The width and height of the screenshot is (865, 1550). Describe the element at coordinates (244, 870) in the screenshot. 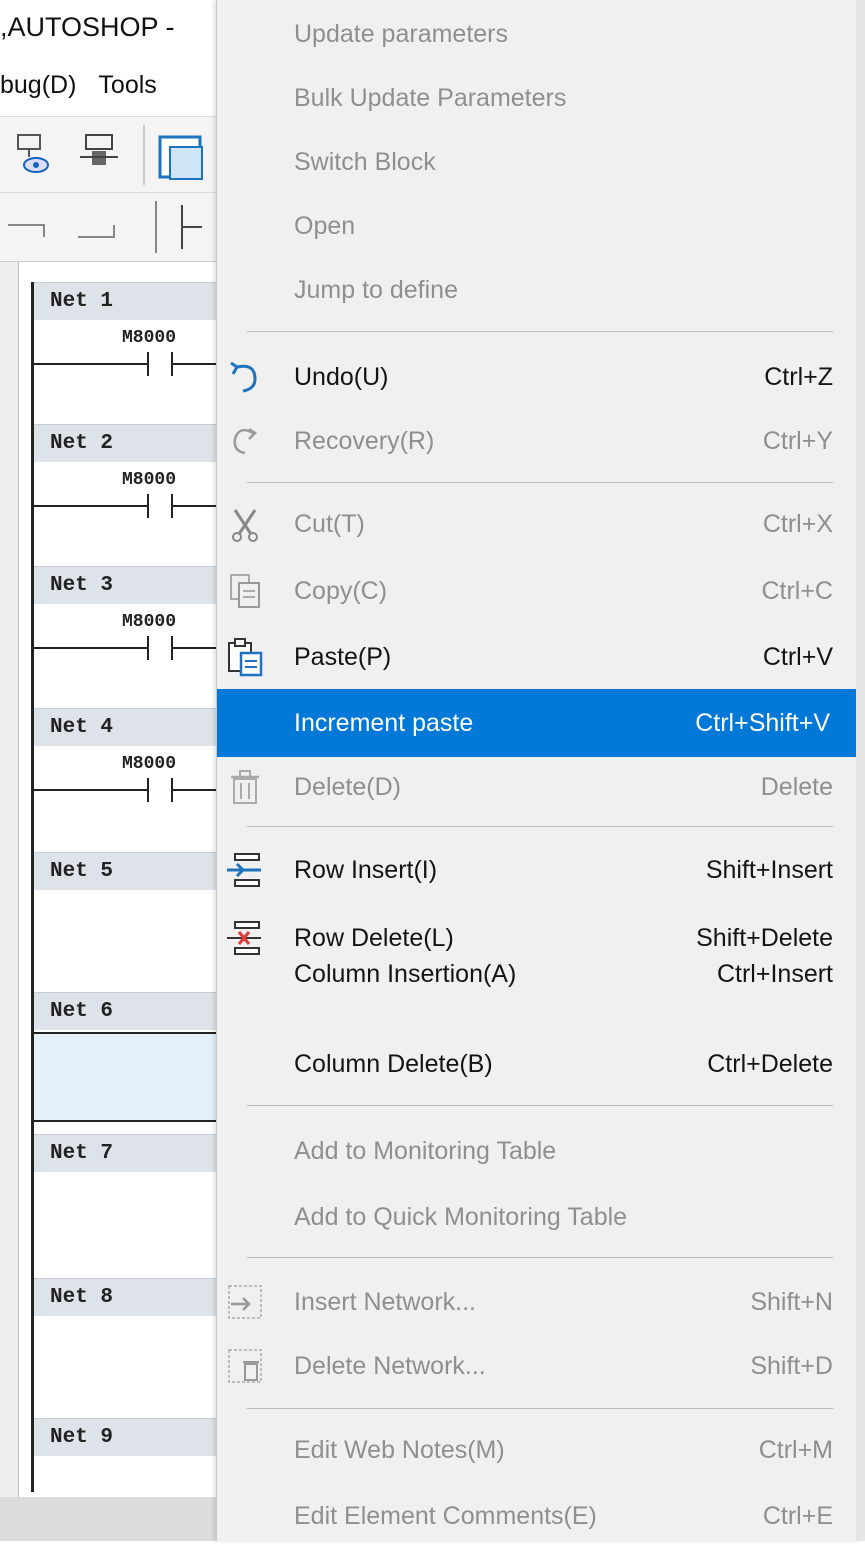

I see `row-insert-icon` at that location.